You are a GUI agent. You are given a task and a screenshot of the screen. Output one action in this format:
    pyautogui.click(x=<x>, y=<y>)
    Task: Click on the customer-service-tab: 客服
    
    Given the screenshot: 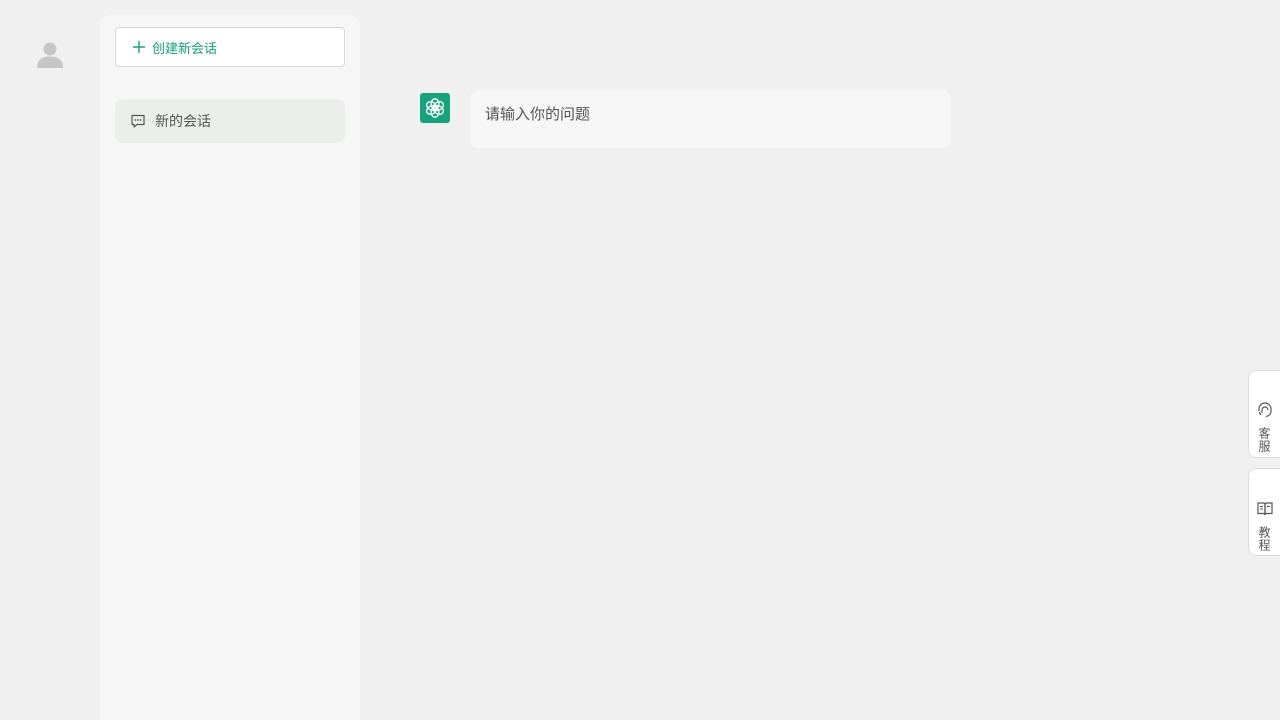 What is the action you would take?
    pyautogui.click(x=1264, y=414)
    